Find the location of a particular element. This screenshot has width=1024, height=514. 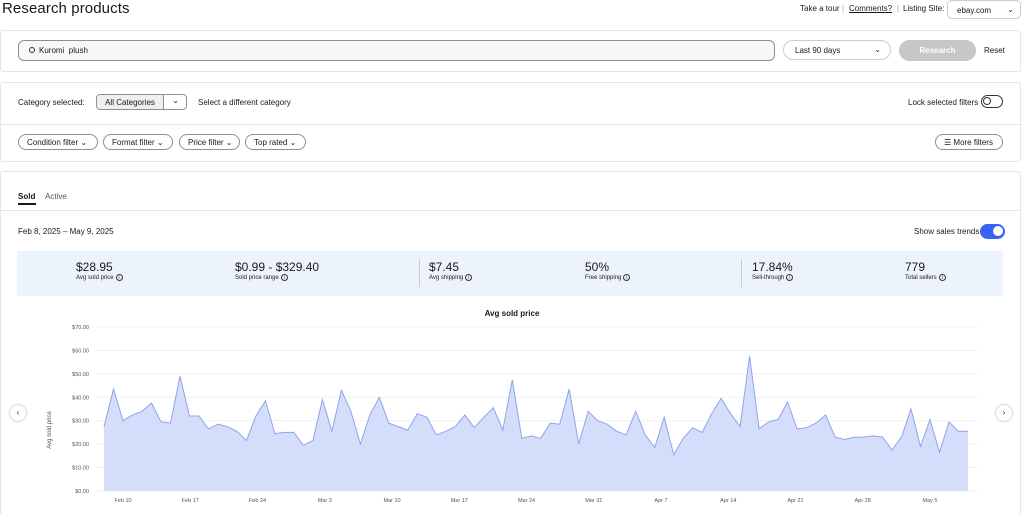

x-tick-label: Mar 10 is located at coordinates (391, 501).